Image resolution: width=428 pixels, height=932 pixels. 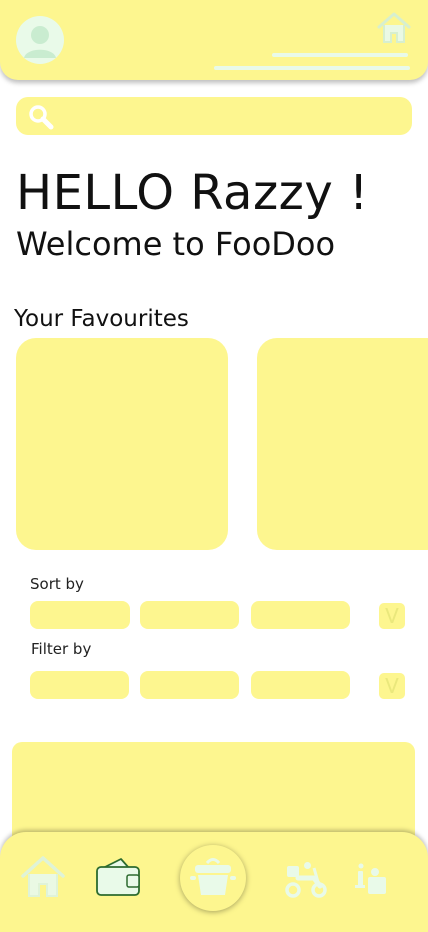 I want to click on sort-dropdown-toggle: V, so click(x=392, y=616).